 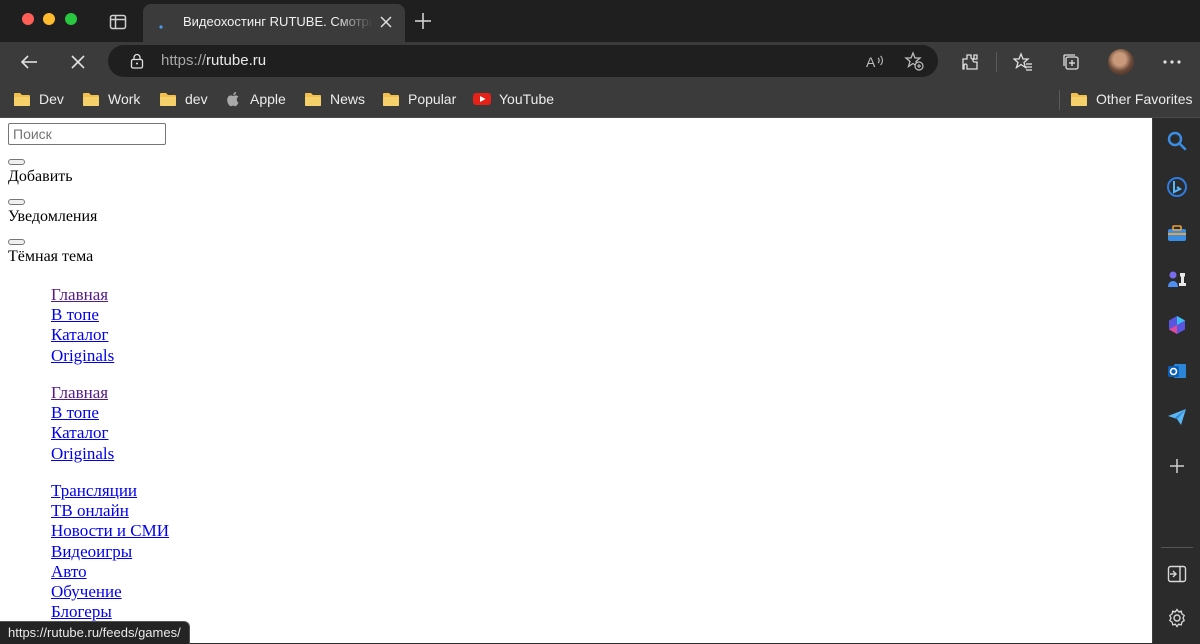 I want to click on svg-text: A, so click(x=871, y=62).